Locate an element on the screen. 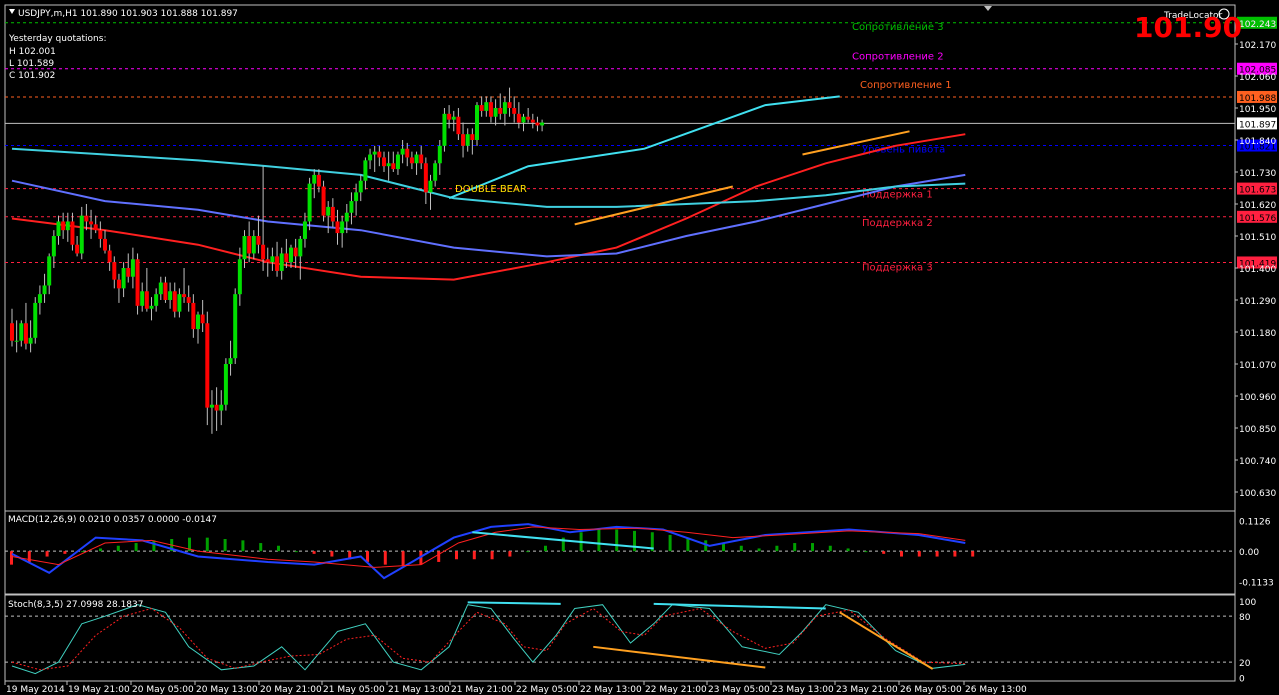 The image size is (1279, 695). time-axis-label: 21 May 13:00 is located at coordinates (419, 690).